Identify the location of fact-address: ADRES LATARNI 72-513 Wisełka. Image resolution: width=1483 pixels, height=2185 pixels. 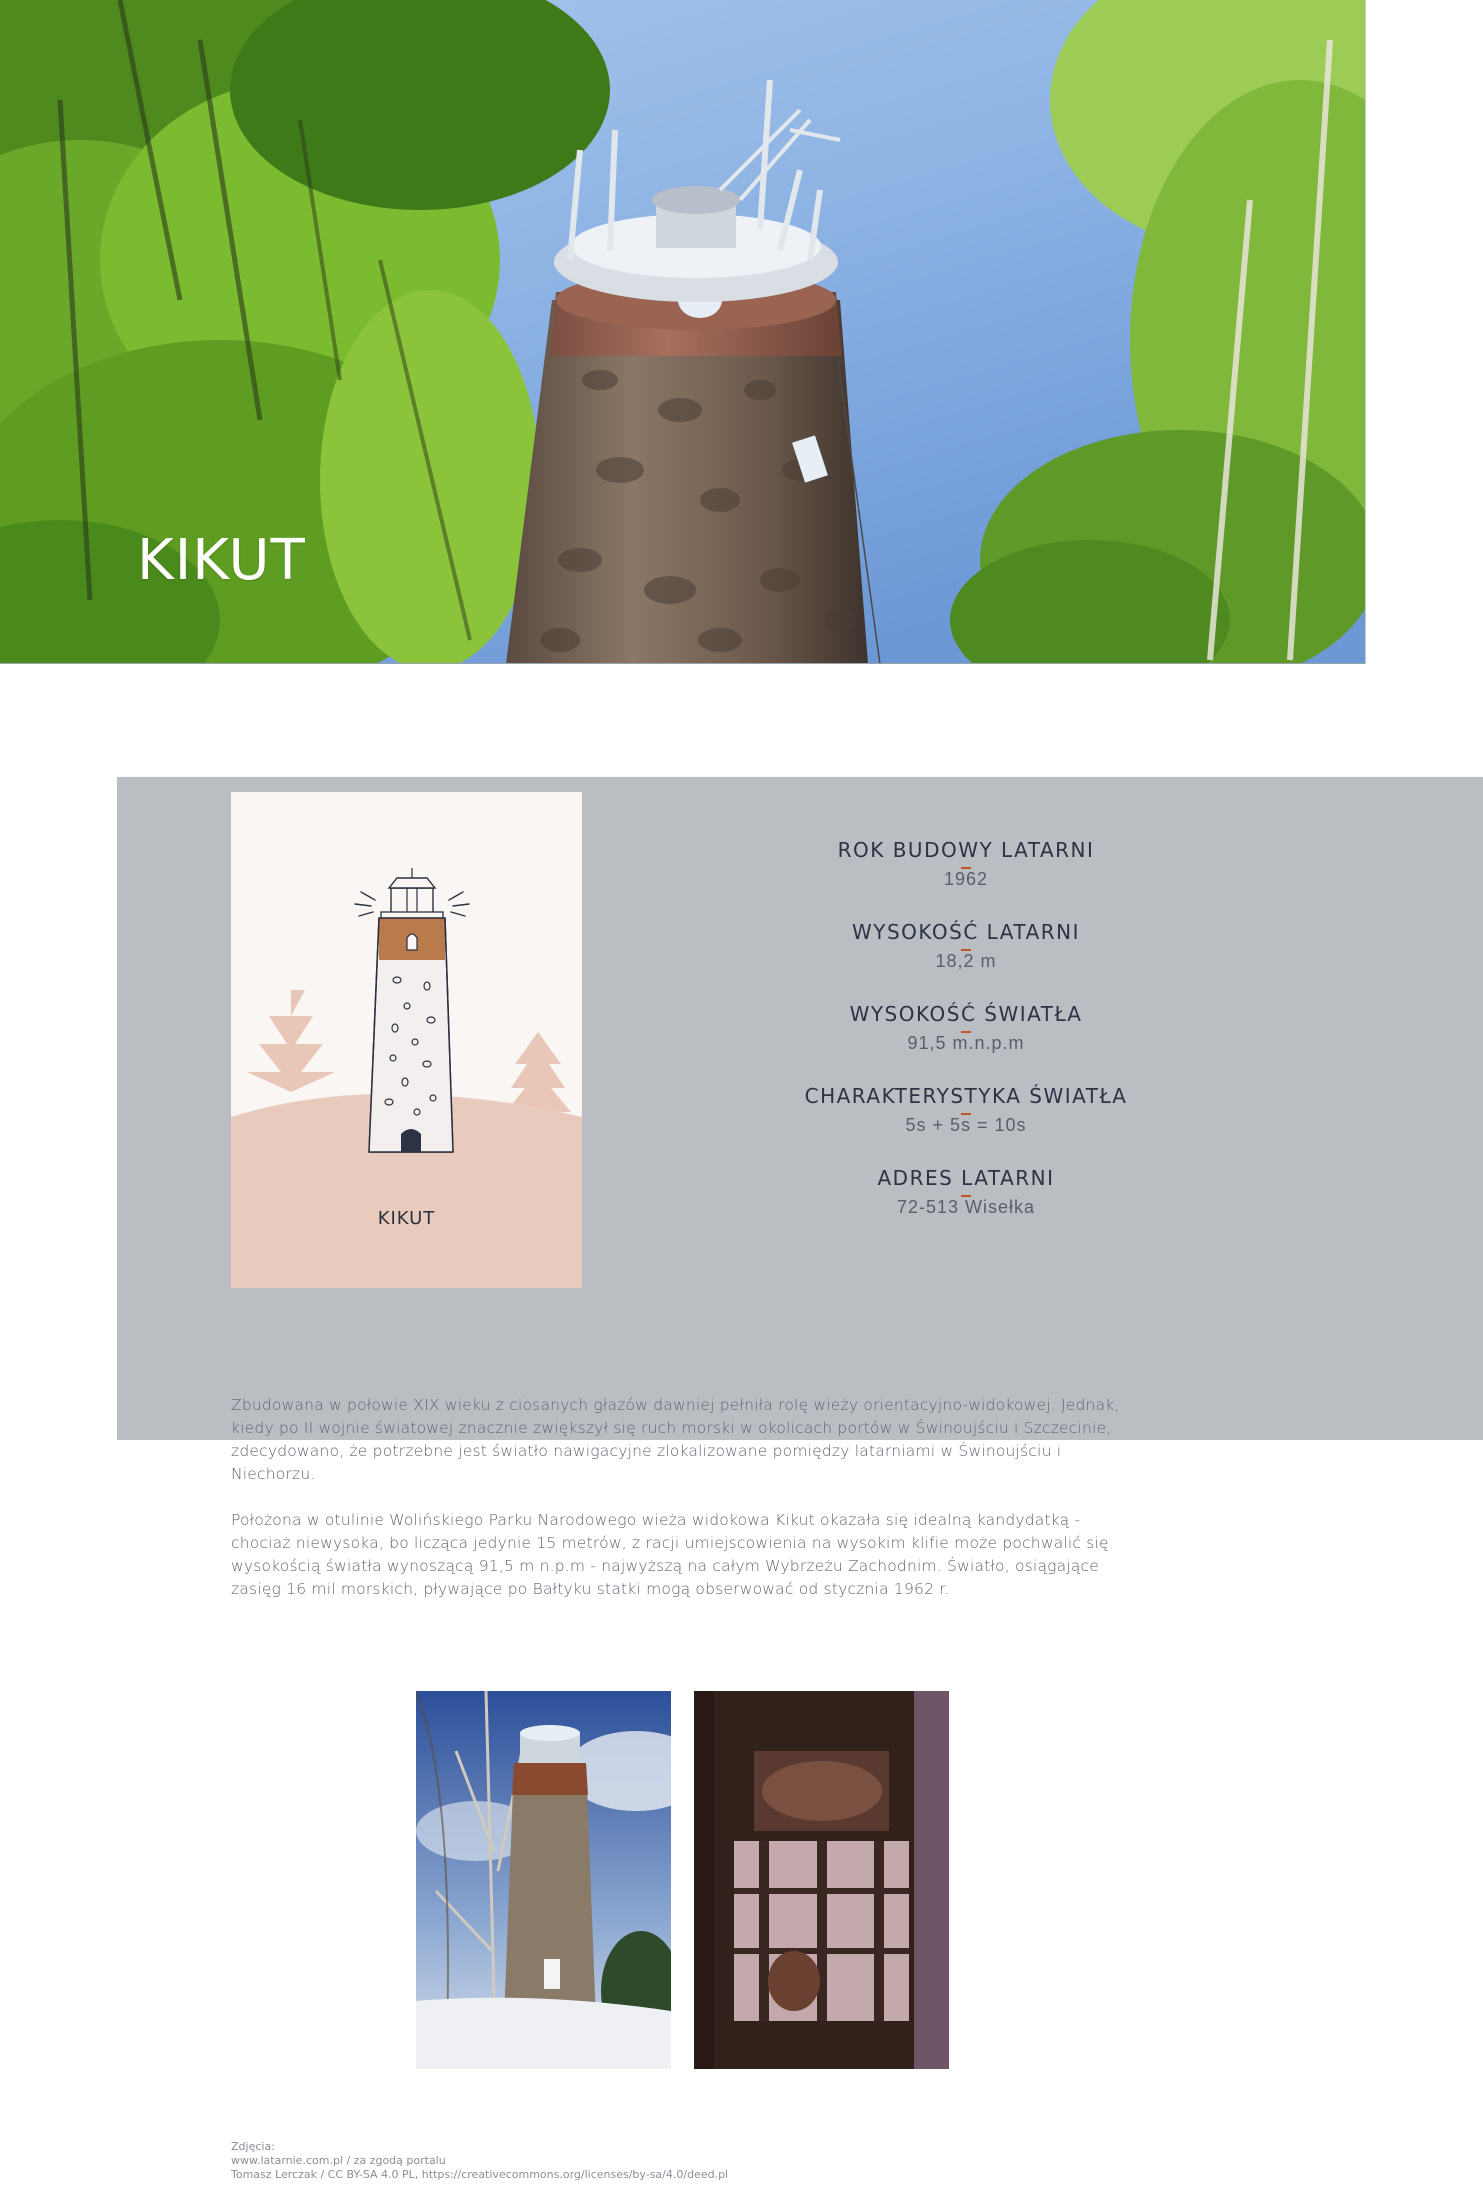
(966, 1205).